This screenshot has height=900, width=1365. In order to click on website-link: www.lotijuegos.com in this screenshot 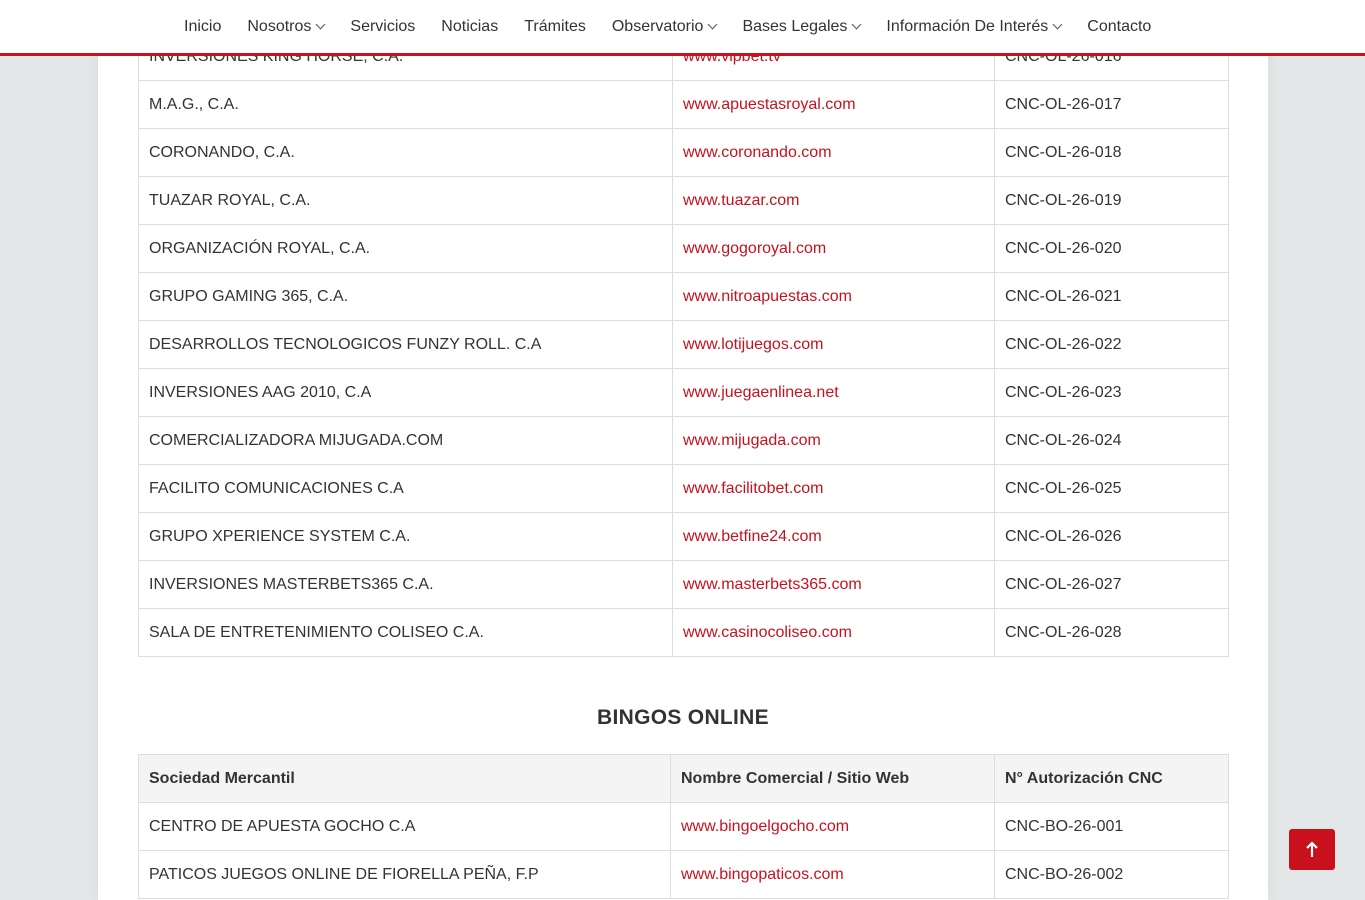, I will do `click(753, 344)`.